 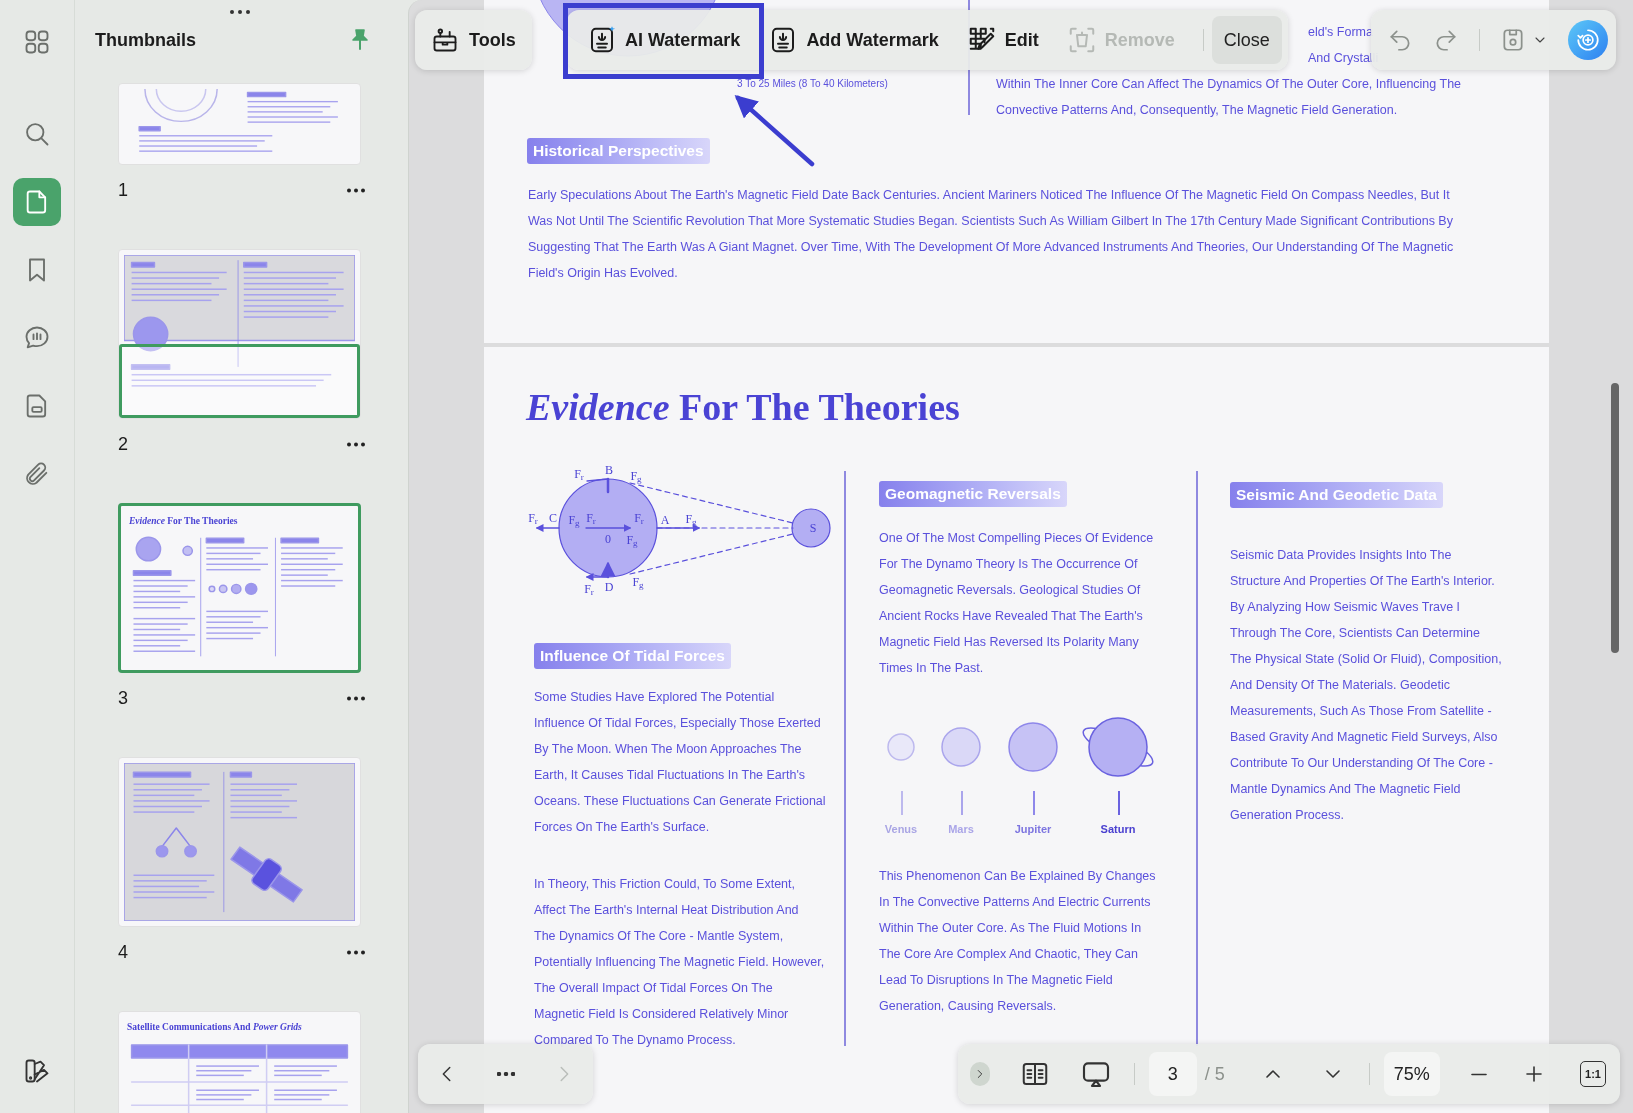 What do you see at coordinates (123, 698) in the screenshot?
I see `page-number: 3` at bounding box center [123, 698].